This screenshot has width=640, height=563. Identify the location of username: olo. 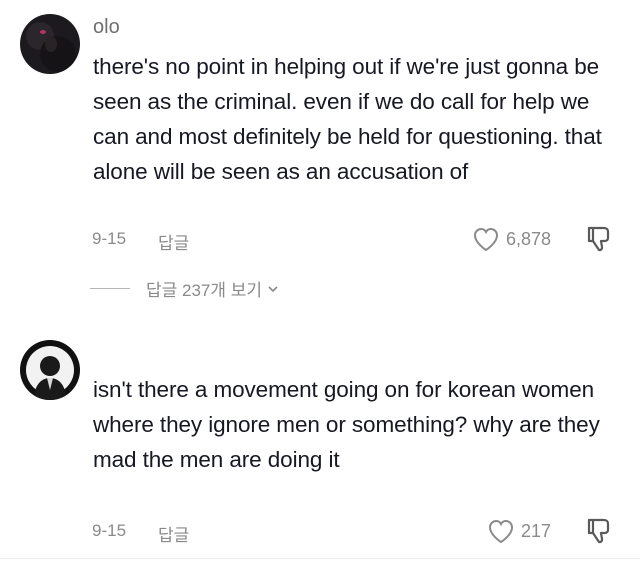
(106, 27).